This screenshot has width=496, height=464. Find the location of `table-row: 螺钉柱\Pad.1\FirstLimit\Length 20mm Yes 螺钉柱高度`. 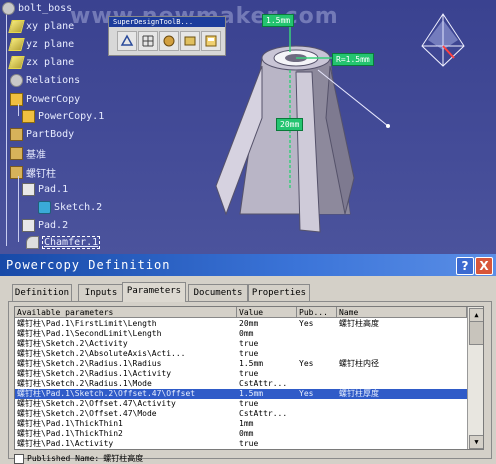

table-row: 螺钉柱\Pad.1\FirstLimit\Length 20mm Yes 螺钉柱高度 is located at coordinates (241, 324).